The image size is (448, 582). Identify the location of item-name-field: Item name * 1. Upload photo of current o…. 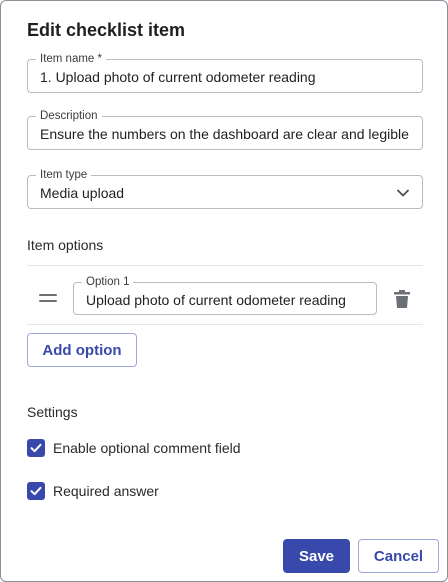
(225, 72).